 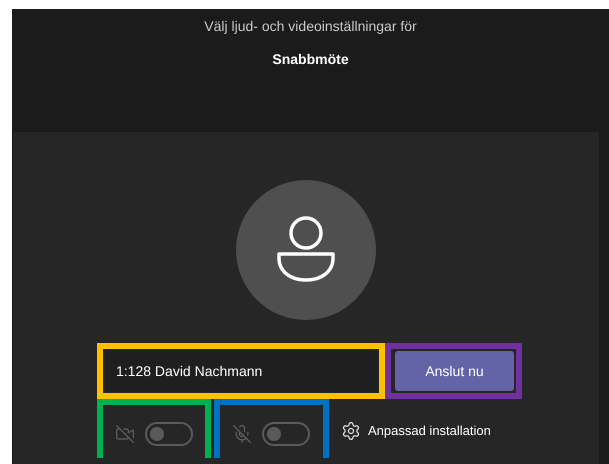 I want to click on join-button: Anslut nu, so click(x=454, y=371).